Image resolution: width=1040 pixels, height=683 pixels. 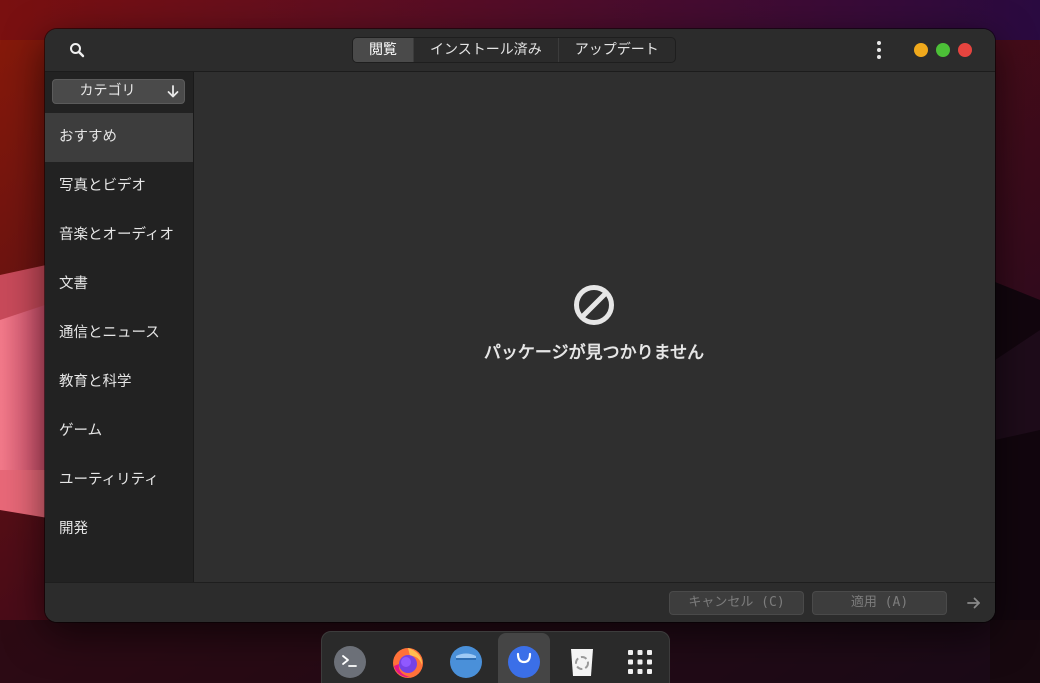 I want to click on dock-item-software-store, so click(x=524, y=658).